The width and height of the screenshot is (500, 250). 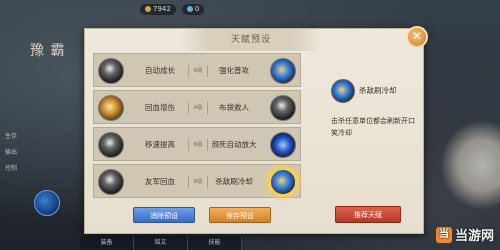 What do you see at coordinates (148, 9) in the screenshot?
I see `coin-icon` at bounding box center [148, 9].